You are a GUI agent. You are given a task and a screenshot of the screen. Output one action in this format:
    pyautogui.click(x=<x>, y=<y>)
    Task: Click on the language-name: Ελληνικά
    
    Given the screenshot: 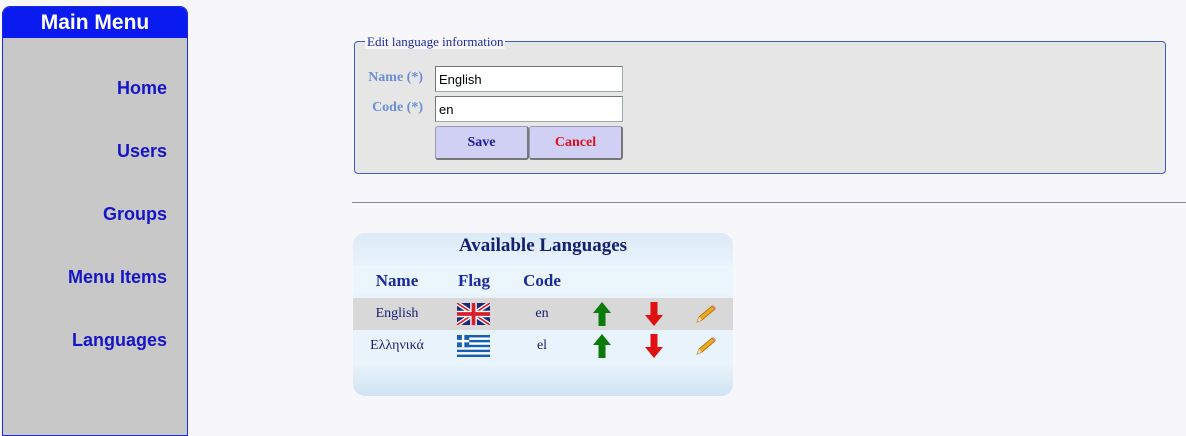 What is the action you would take?
    pyautogui.click(x=397, y=345)
    